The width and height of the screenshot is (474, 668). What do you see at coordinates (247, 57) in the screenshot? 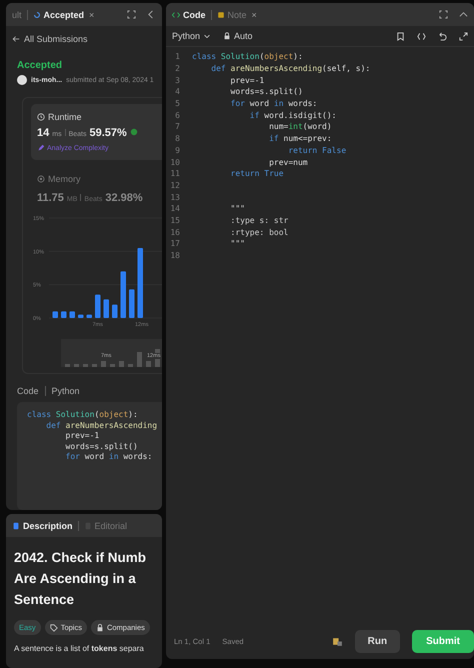
I see `code-line: class Solution(object):` at bounding box center [247, 57].